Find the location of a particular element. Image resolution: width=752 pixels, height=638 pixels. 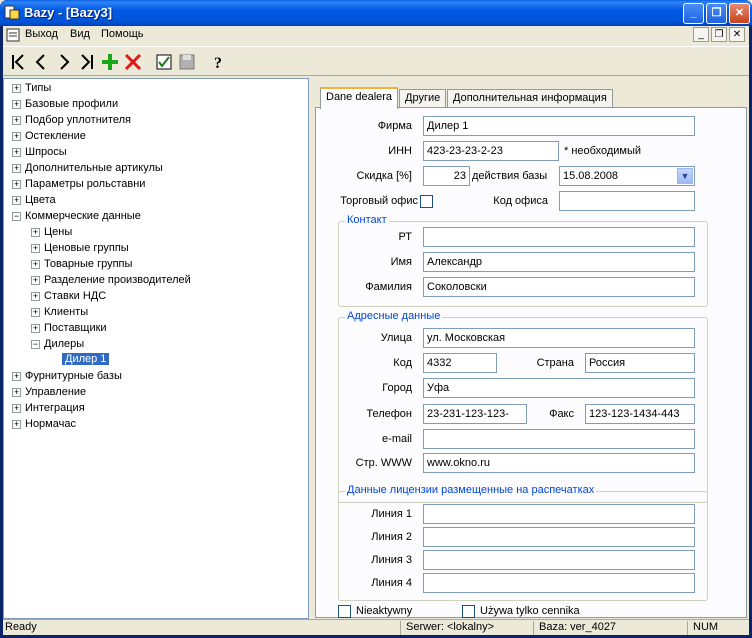

email-label: e-mail is located at coordinates (397, 439).